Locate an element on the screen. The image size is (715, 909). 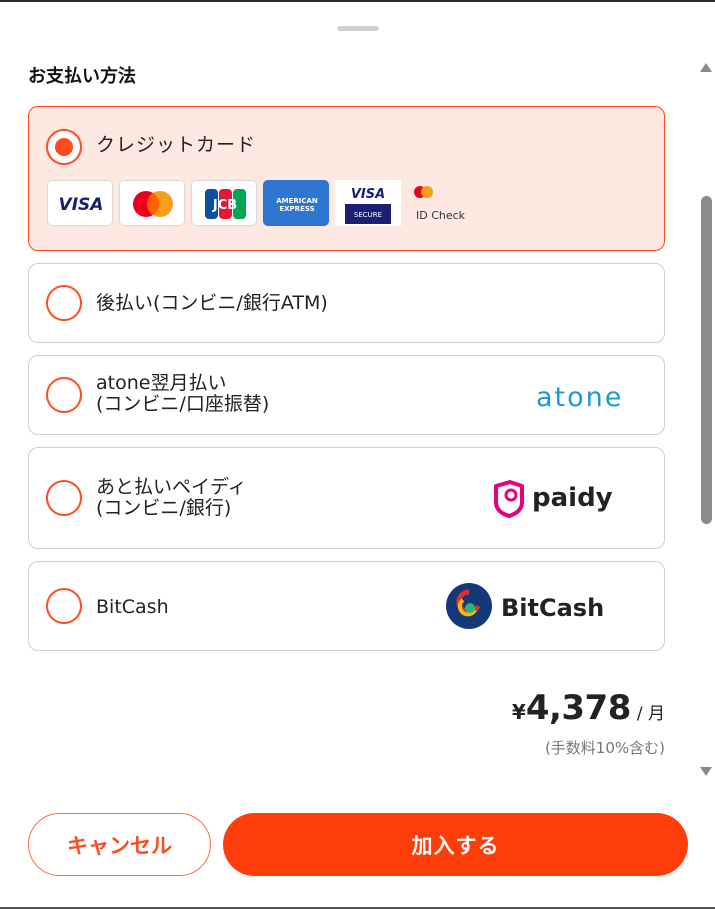
visa-logo-text: VISA is located at coordinates (81, 205).